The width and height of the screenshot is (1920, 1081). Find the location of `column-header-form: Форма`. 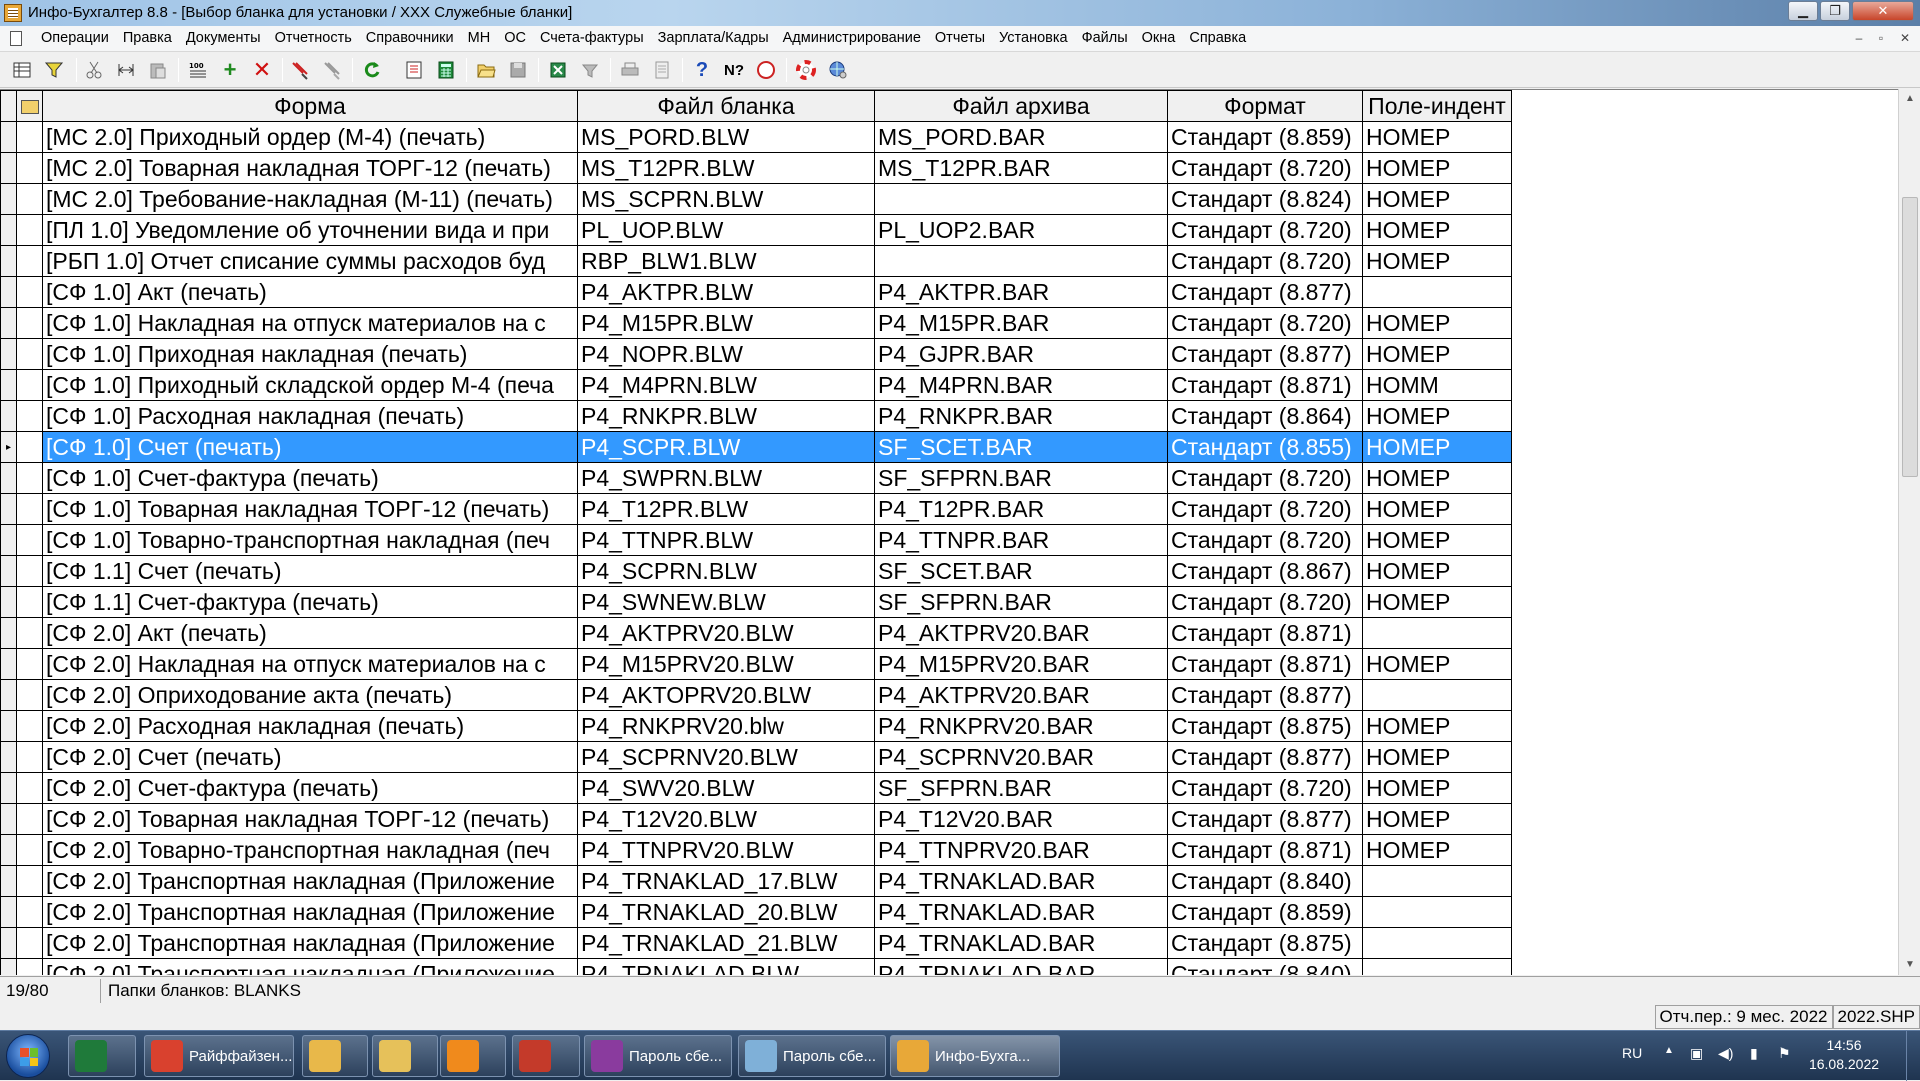

column-header-form: Форма is located at coordinates (310, 106).